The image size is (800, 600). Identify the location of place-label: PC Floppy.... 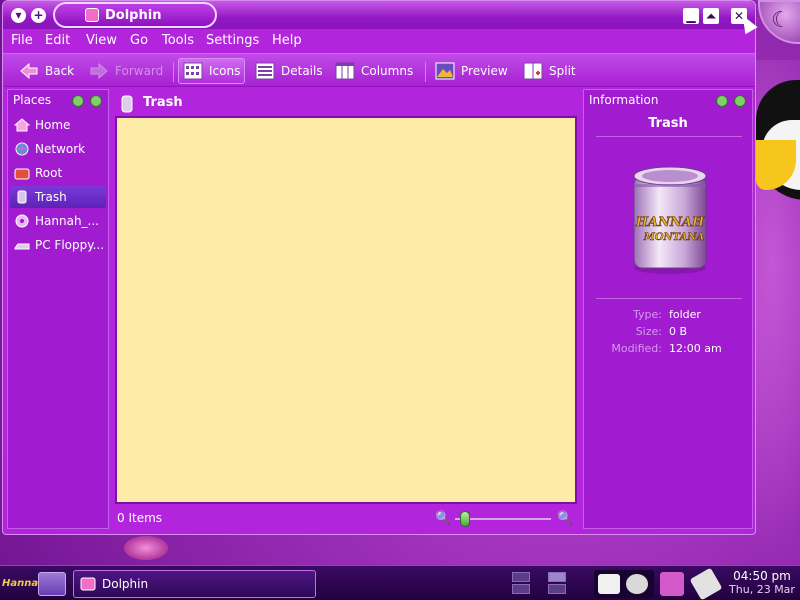
(70, 245).